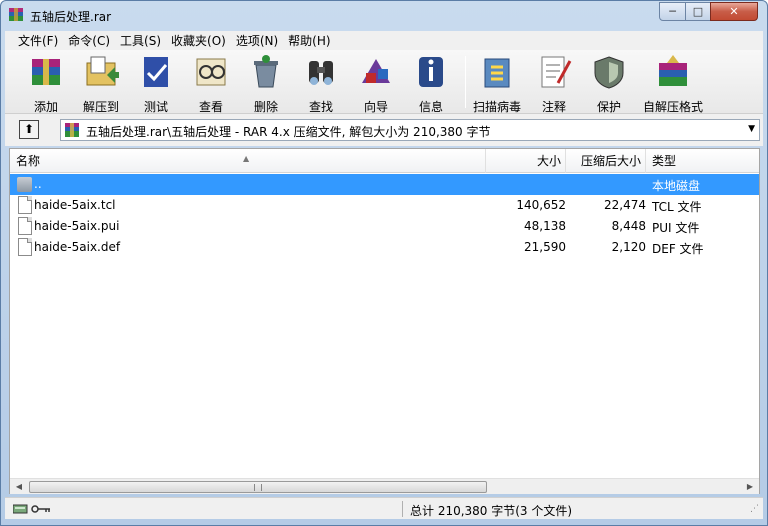  I want to click on column-name-label: 名称, so click(28, 161).